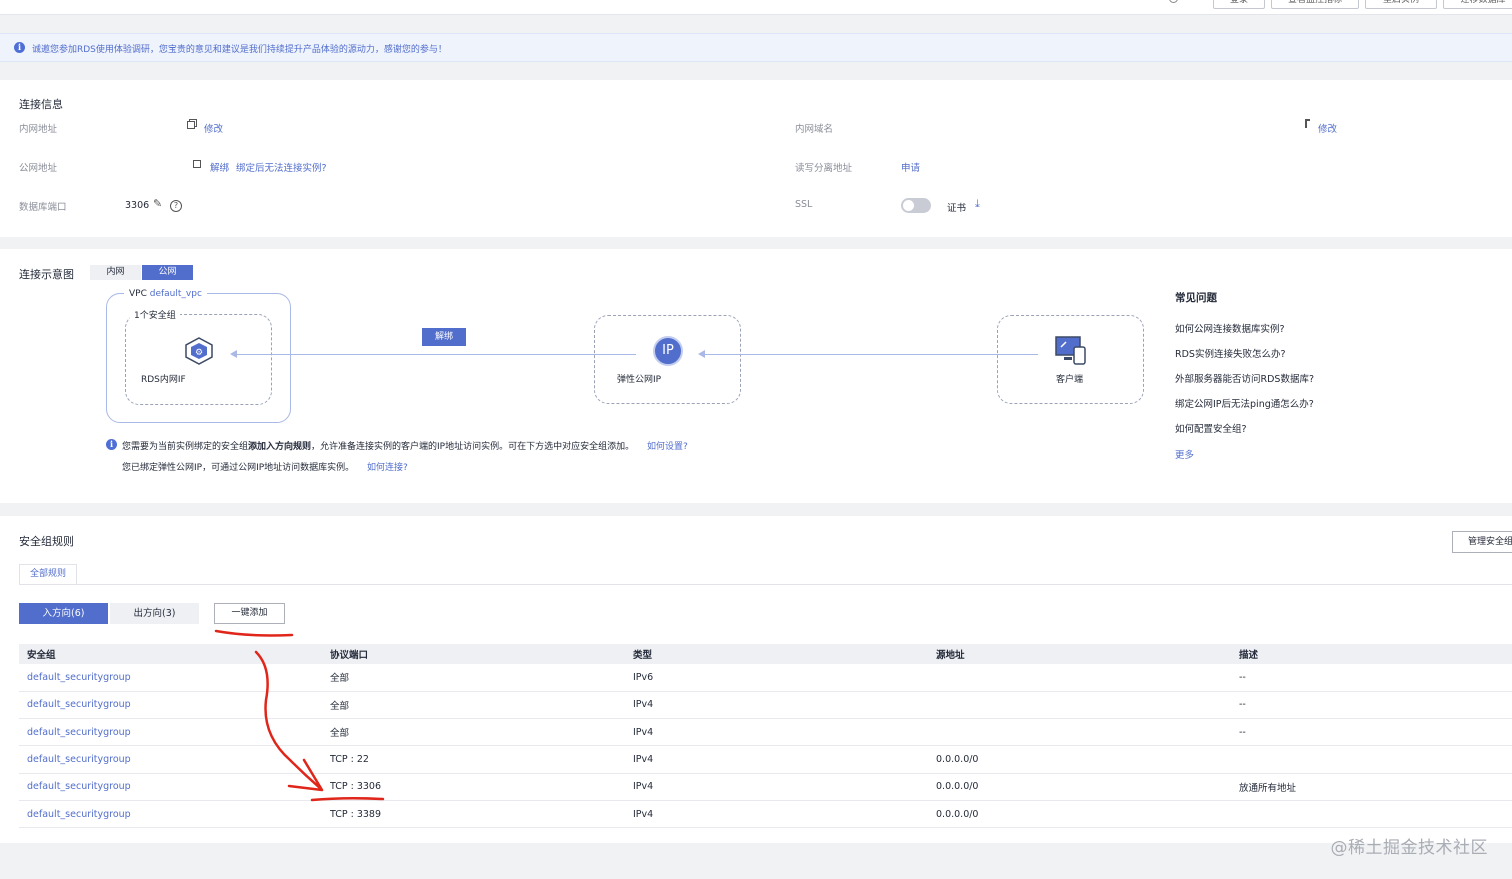  What do you see at coordinates (473, 759) in the screenshot?
I see `protocol-port-cell: TCP : 22` at bounding box center [473, 759].